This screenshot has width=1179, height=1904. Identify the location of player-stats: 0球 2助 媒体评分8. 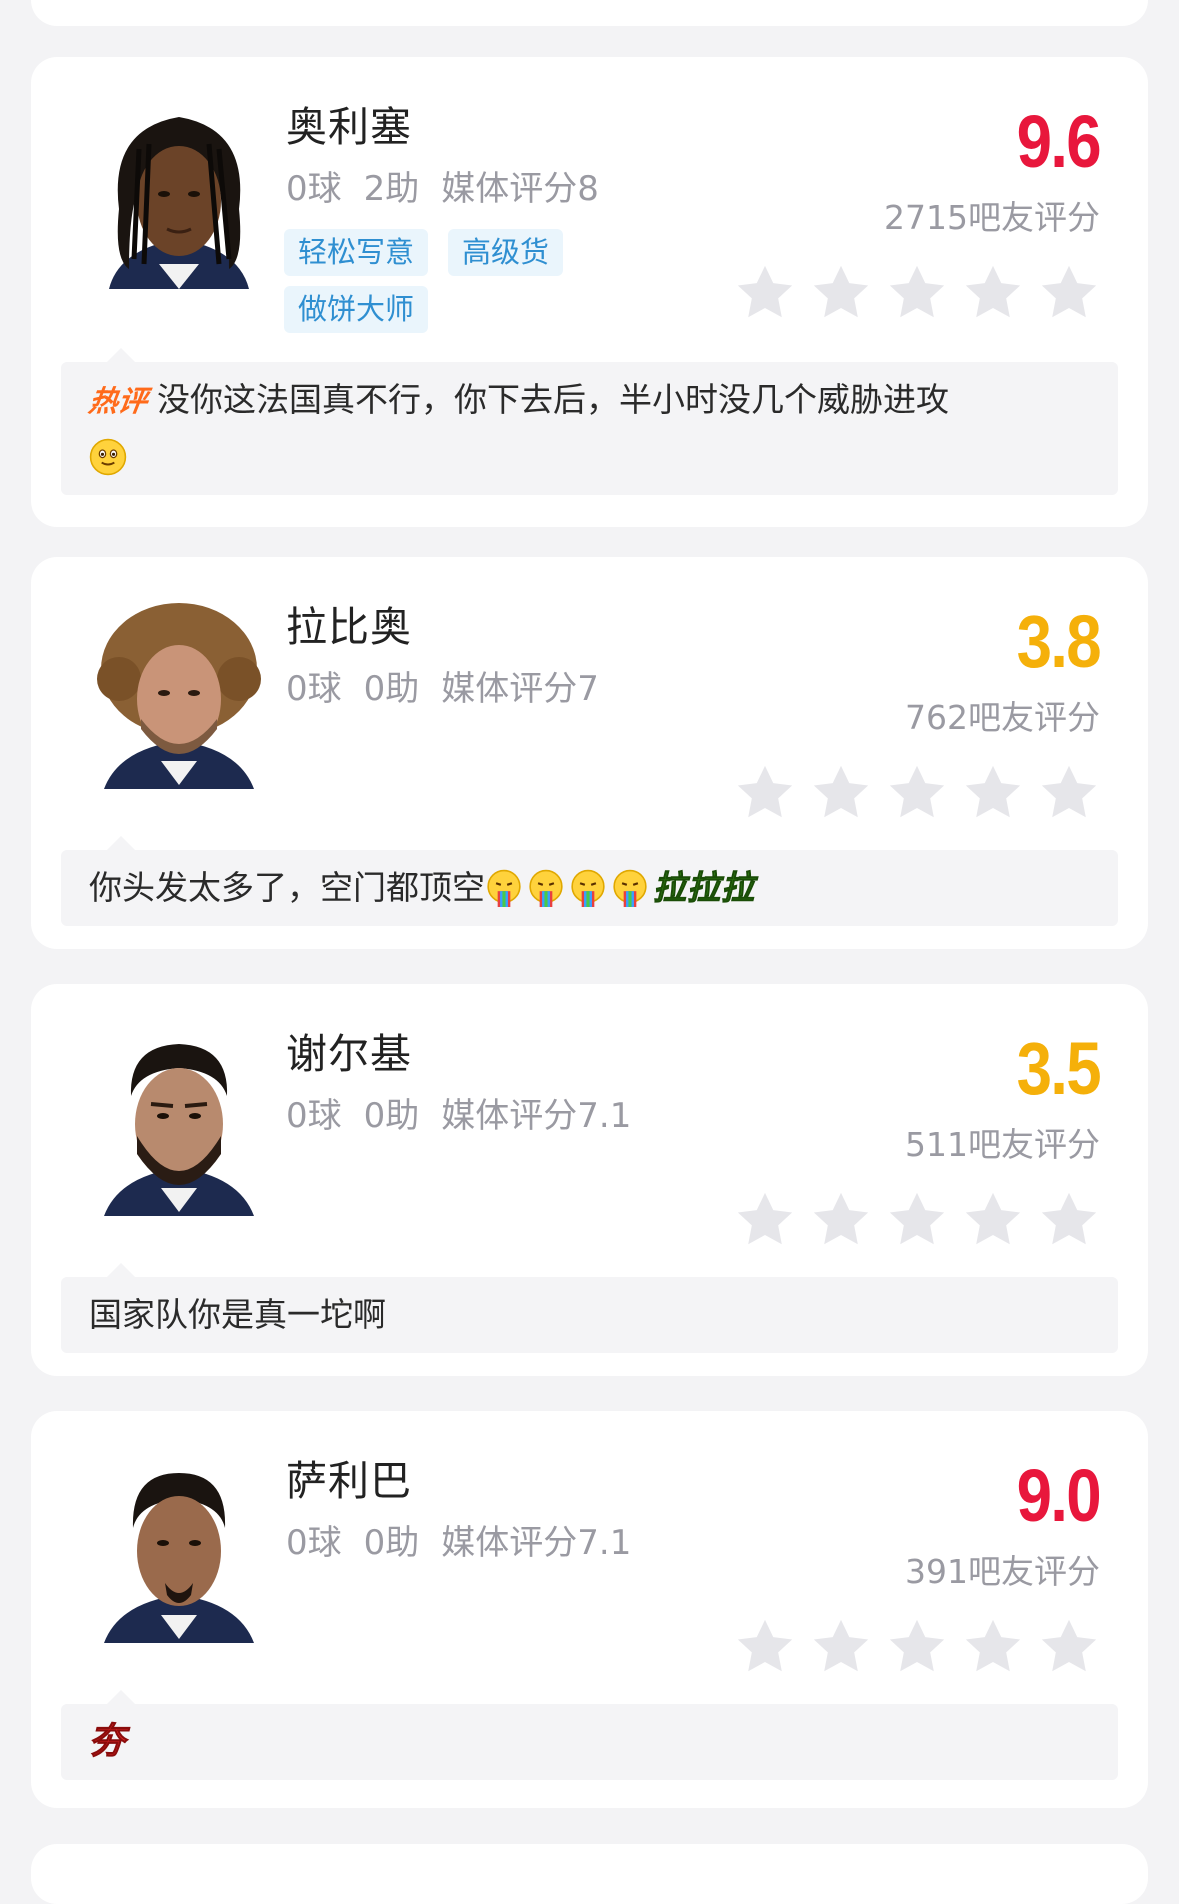
(453, 185).